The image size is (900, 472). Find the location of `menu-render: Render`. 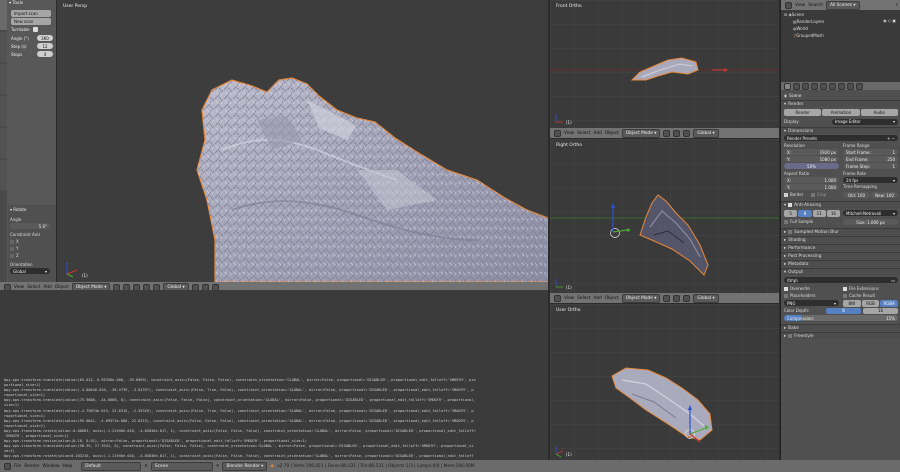

menu-render: Render is located at coordinates (31, 466).